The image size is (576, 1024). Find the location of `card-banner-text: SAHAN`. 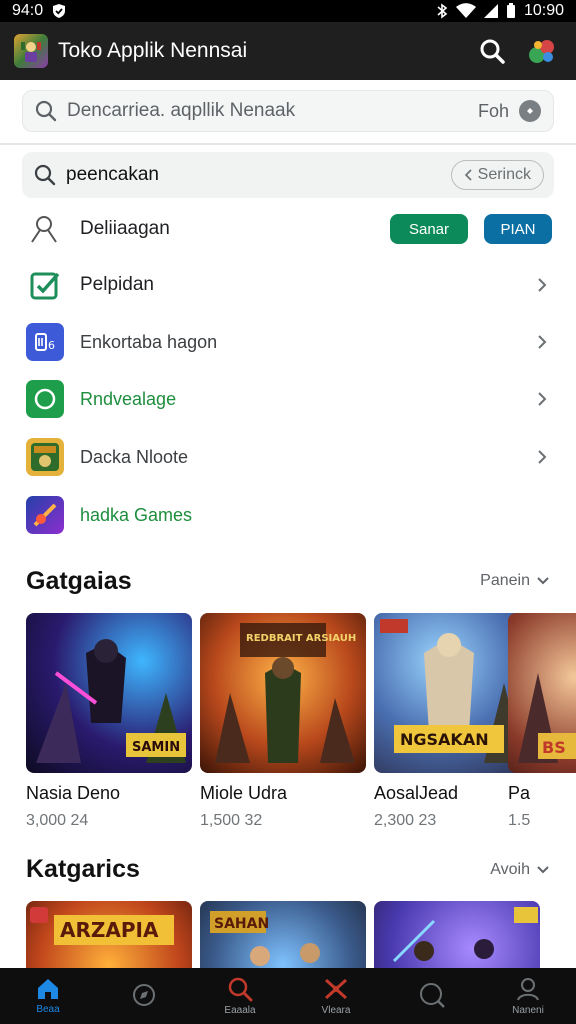

card-banner-text: SAHAN is located at coordinates (241, 924).